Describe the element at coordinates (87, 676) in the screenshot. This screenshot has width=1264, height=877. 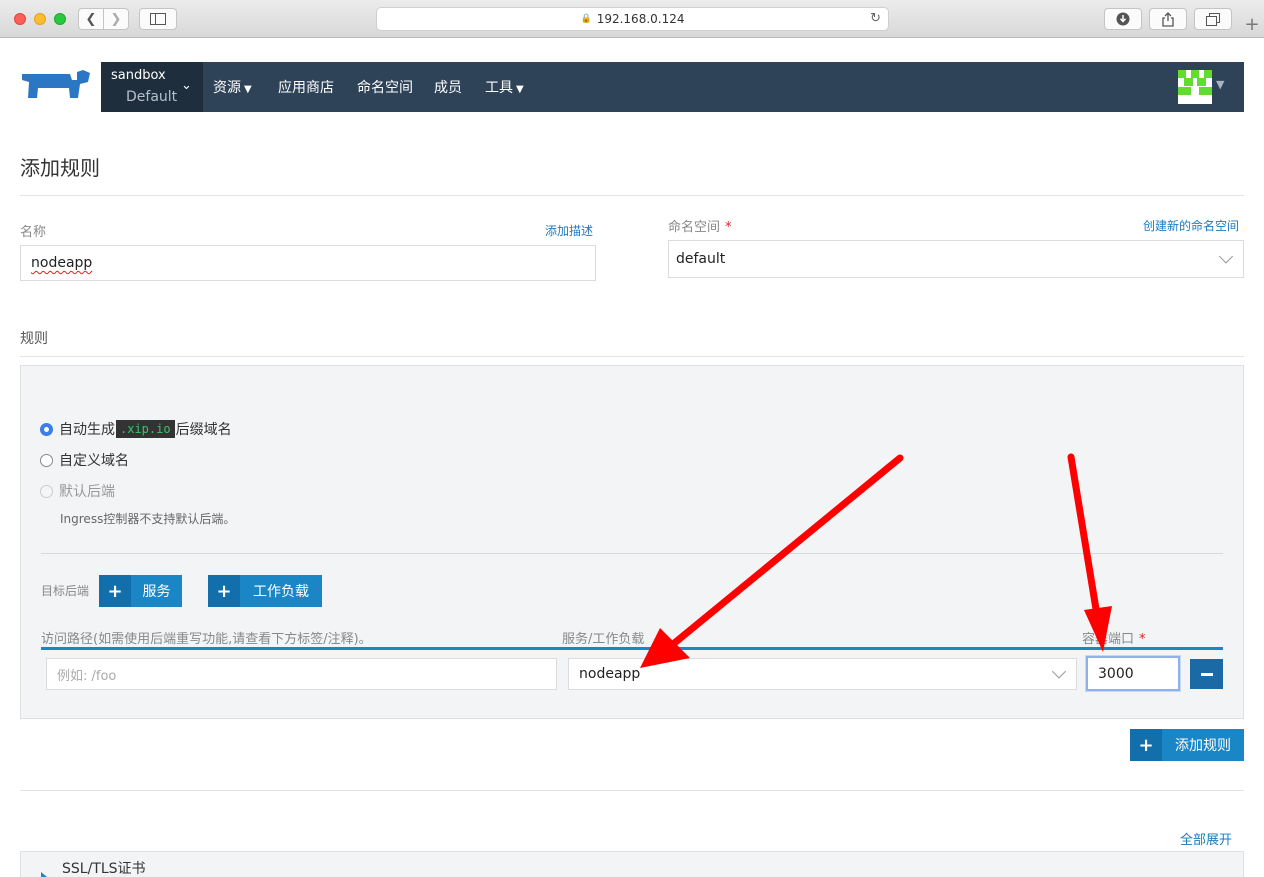
I see `path-placeholder: 例如: /foo` at that location.